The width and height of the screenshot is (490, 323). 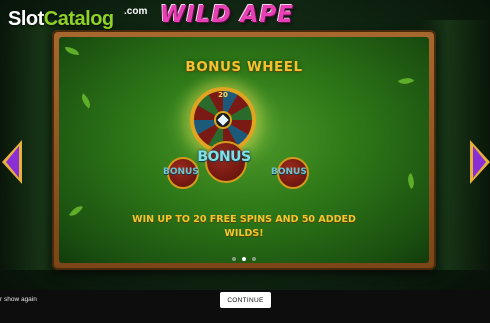 I want to click on bonus-symbol-label: BONUS, so click(x=224, y=157).